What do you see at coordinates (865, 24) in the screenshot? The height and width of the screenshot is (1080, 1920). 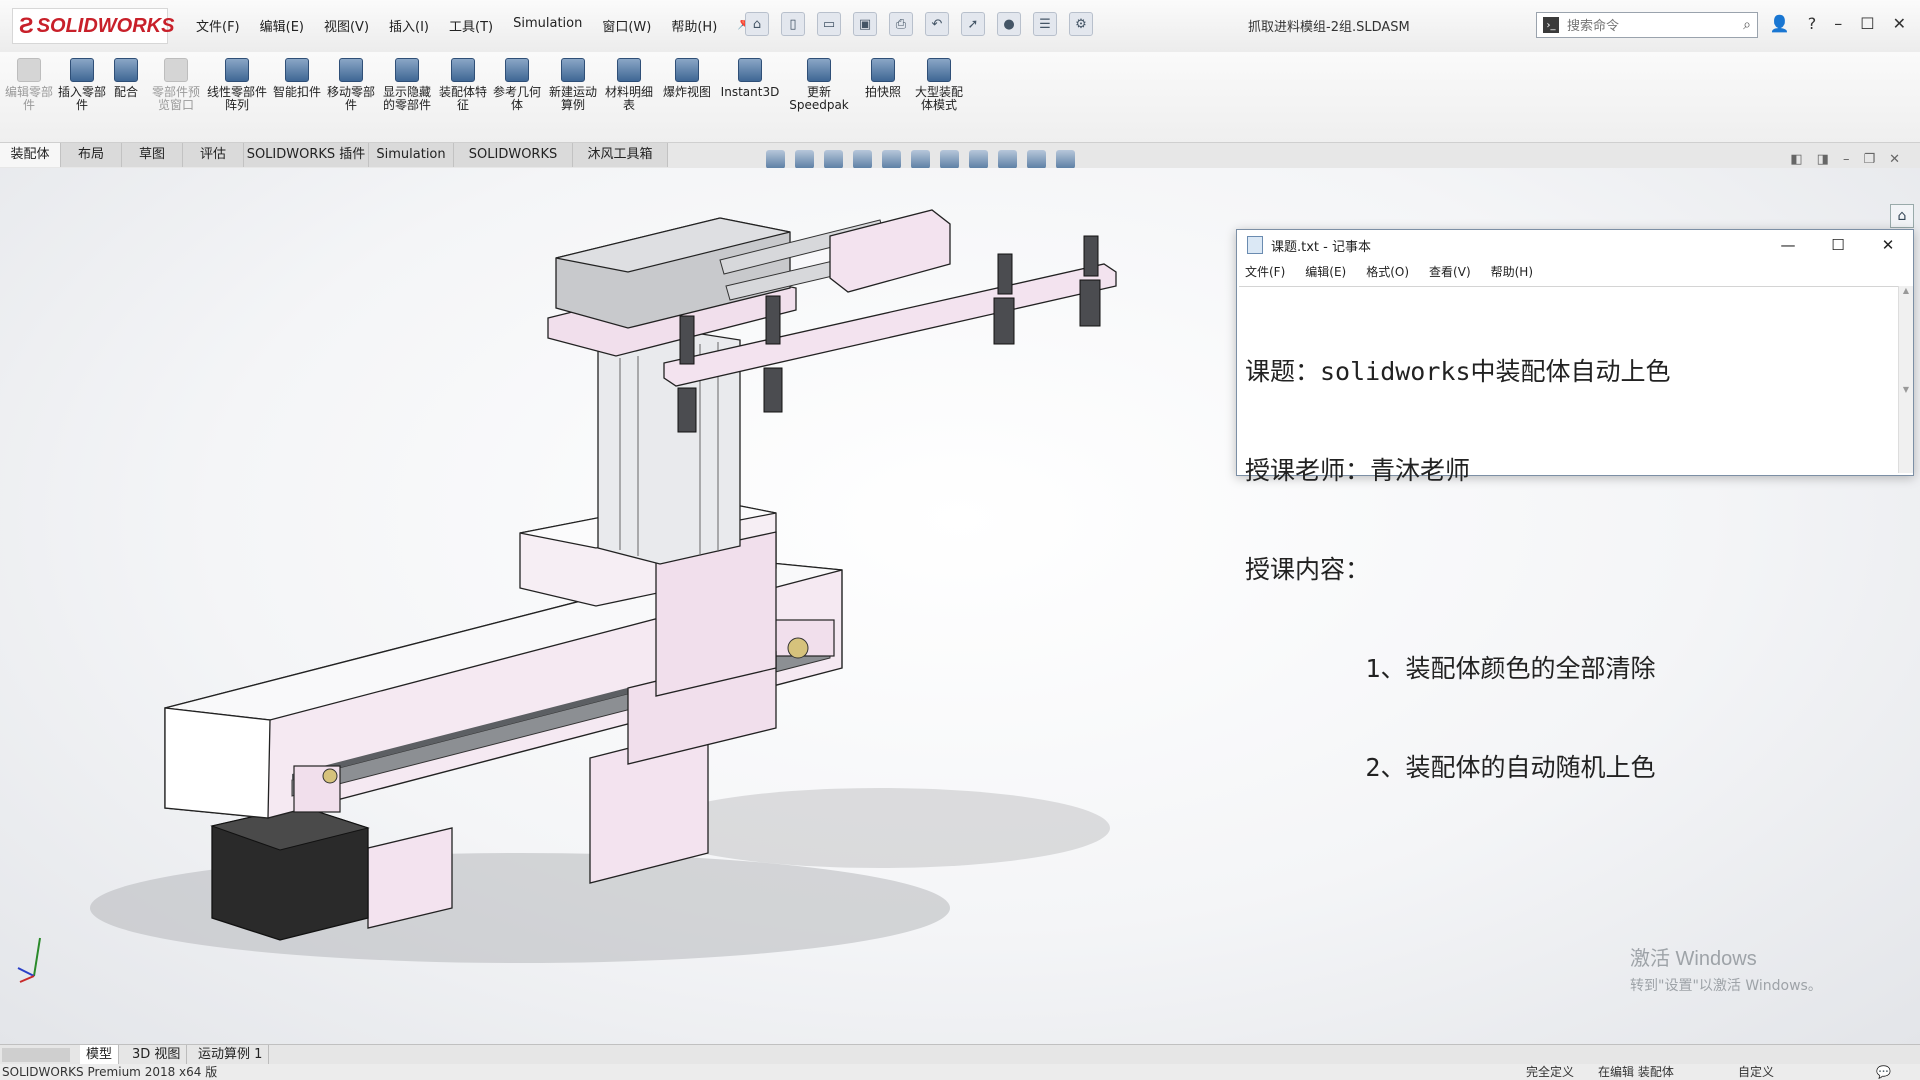 I see `save-icon: ▣` at bounding box center [865, 24].